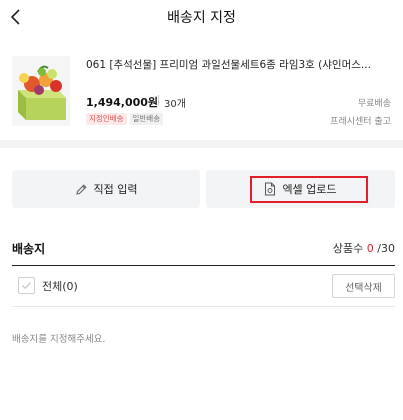  What do you see at coordinates (122, 102) in the screenshot?
I see `product-price: 1,494,000원` at bounding box center [122, 102].